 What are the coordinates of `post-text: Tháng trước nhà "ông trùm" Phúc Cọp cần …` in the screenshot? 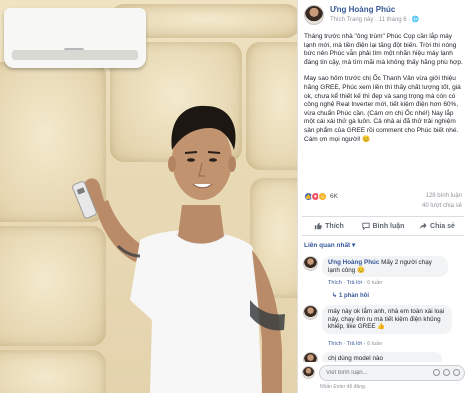 It's located at (384, 92).